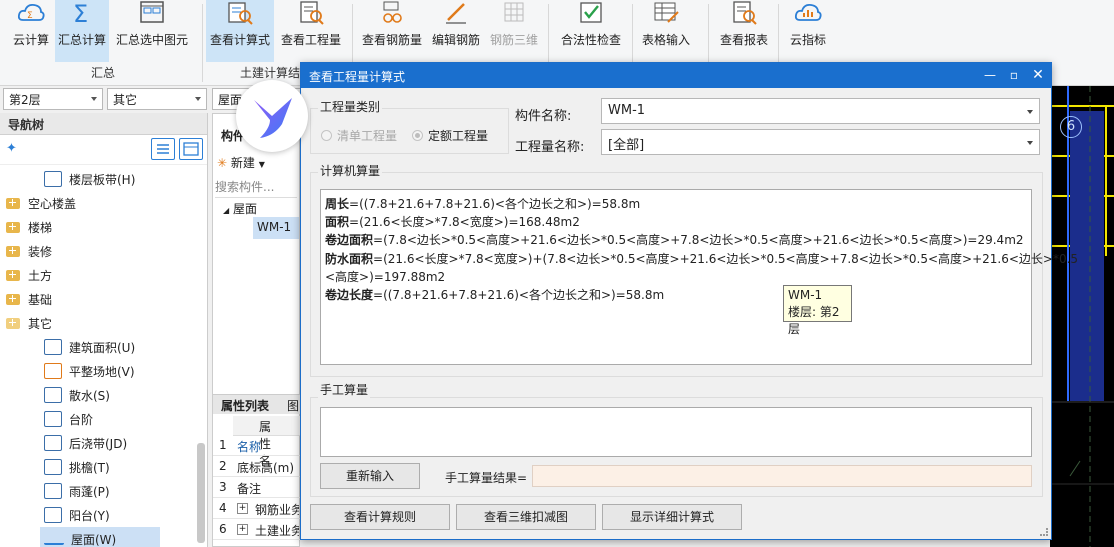 The width and height of the screenshot is (1114, 547). Describe the element at coordinates (344, 389) in the screenshot. I see `manual-quantity-legend: 手工算量` at that location.